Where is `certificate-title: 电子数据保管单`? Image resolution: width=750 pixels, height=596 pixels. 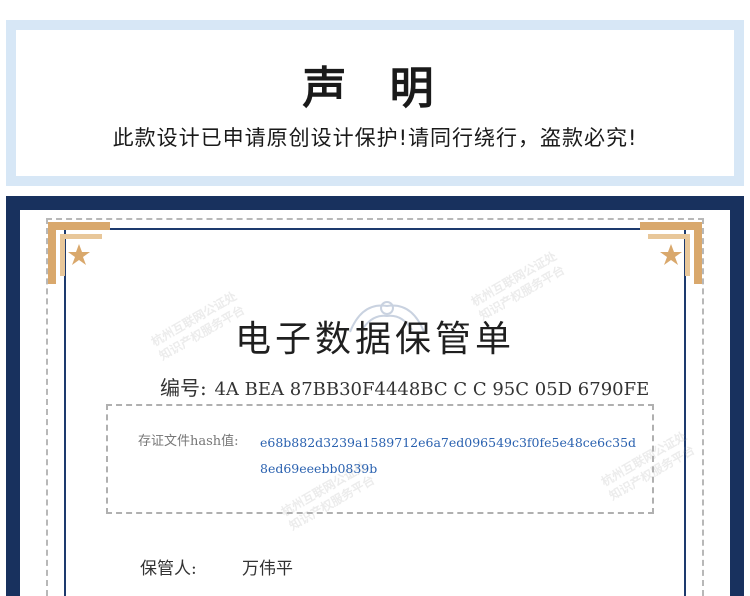
certificate-title: 电子数据保管单 is located at coordinates (374, 339).